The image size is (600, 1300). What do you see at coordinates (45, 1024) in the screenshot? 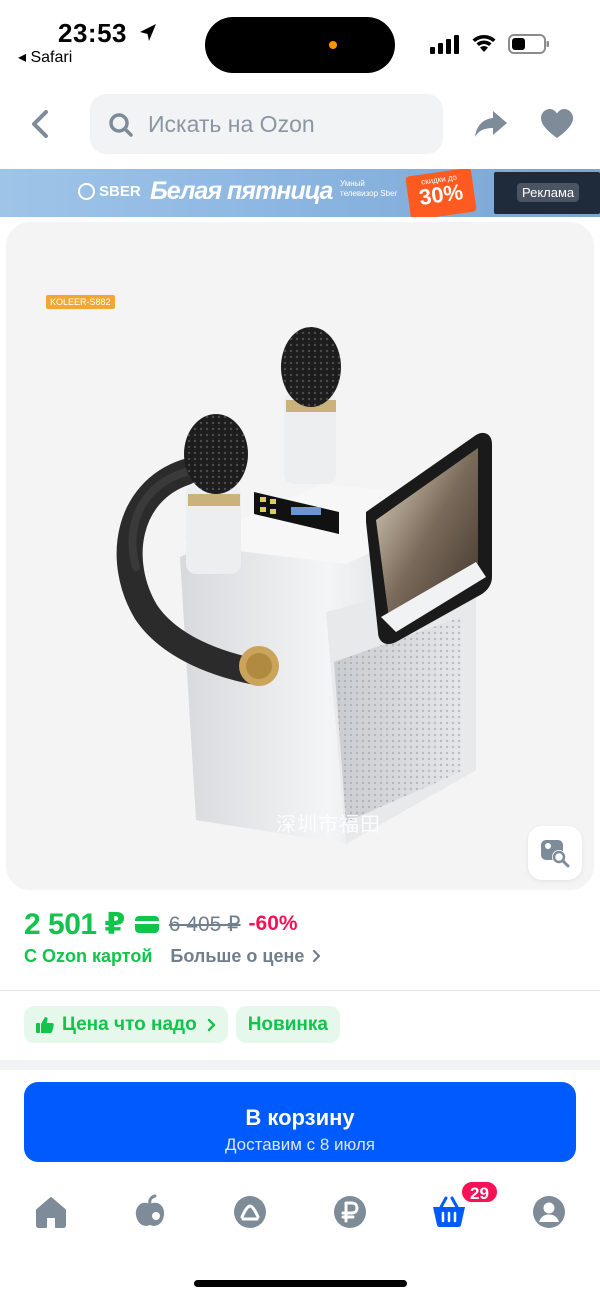
I see `thumbs-up-icon` at bounding box center [45, 1024].